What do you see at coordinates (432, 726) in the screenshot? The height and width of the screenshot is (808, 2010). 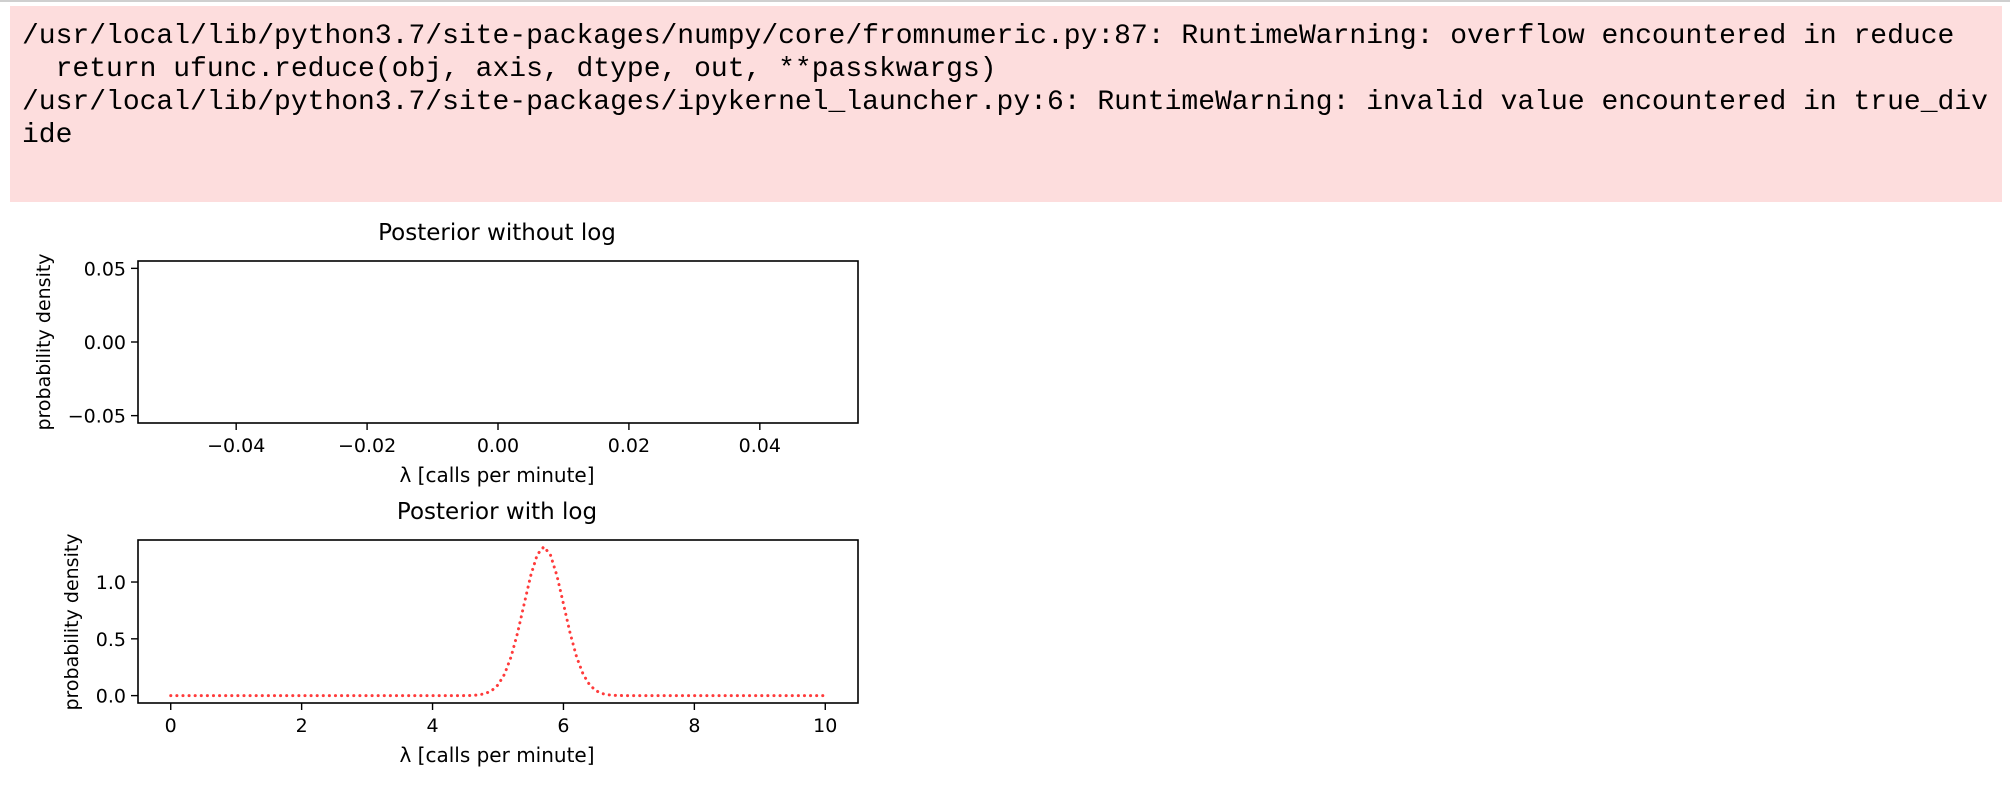 I see `x-tick-label: 4` at bounding box center [432, 726].